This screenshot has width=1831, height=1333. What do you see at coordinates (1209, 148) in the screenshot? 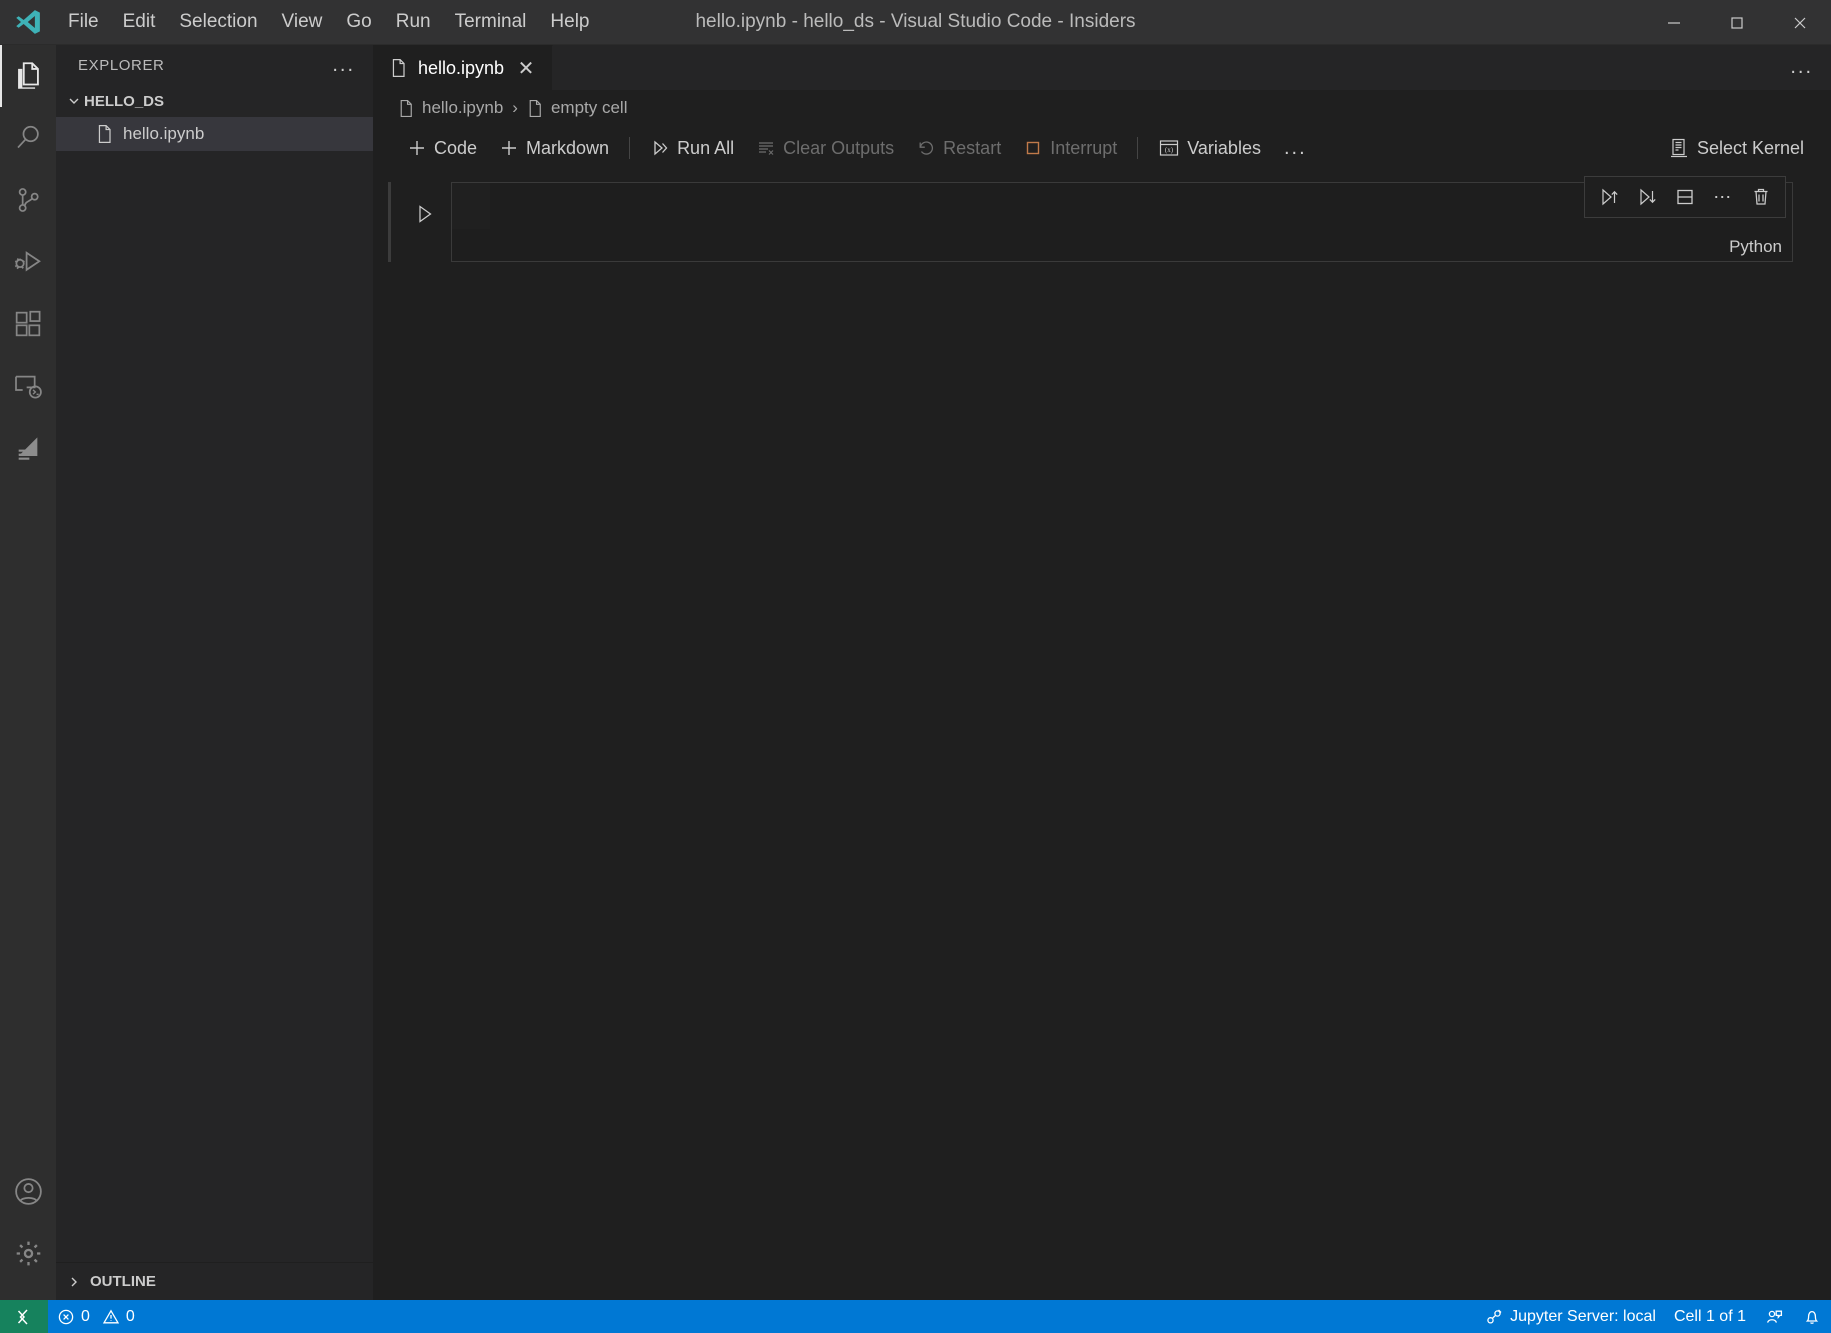
I see `variables-button: (x) Variables` at bounding box center [1209, 148].